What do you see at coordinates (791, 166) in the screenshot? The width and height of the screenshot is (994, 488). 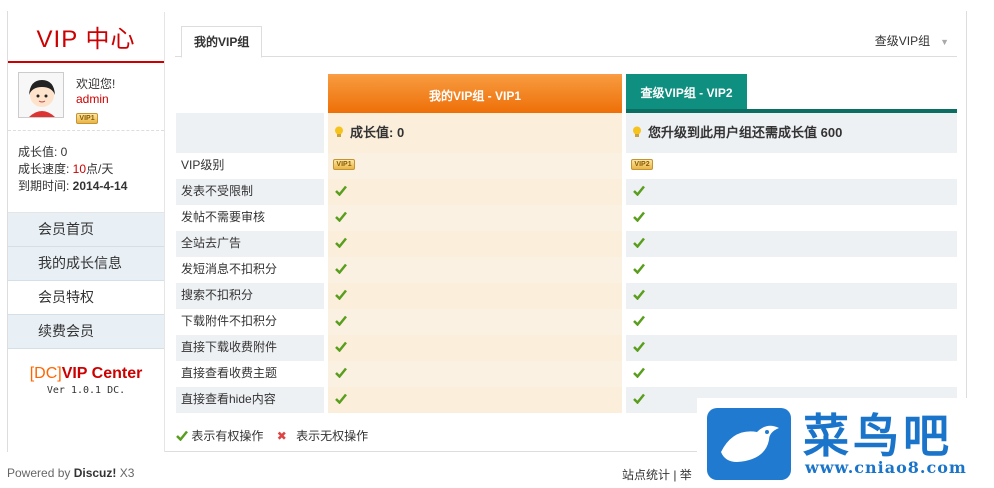 I see `vip-level-col2: VIP2` at bounding box center [791, 166].